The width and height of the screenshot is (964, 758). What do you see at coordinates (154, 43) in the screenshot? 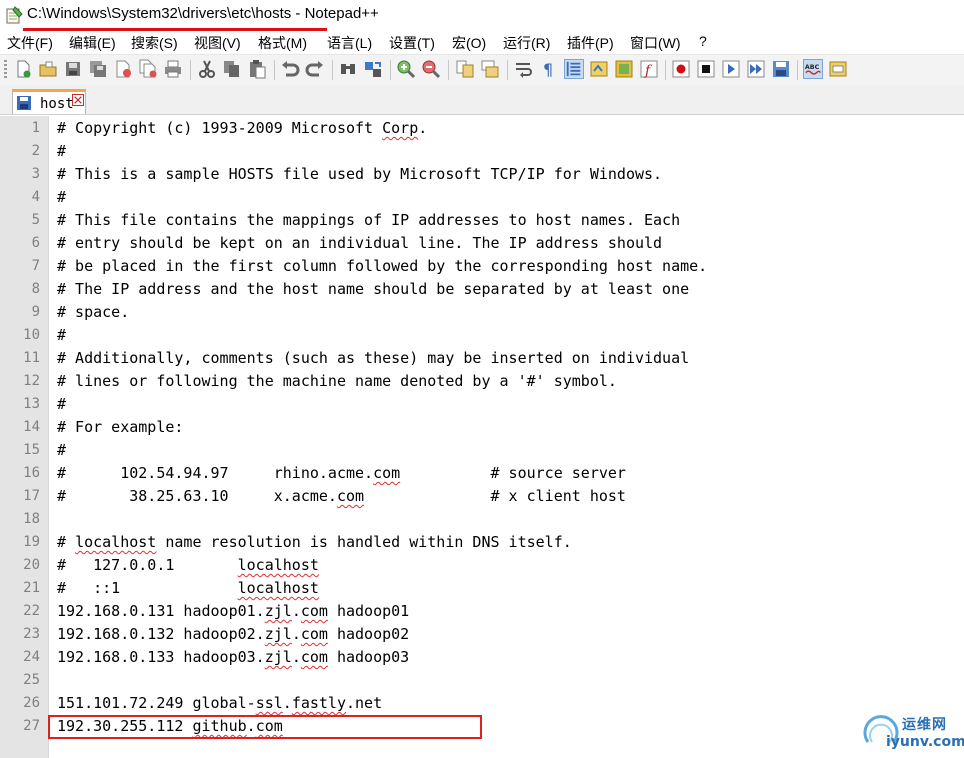
I see `menu-search: 搜索(S)` at bounding box center [154, 43].